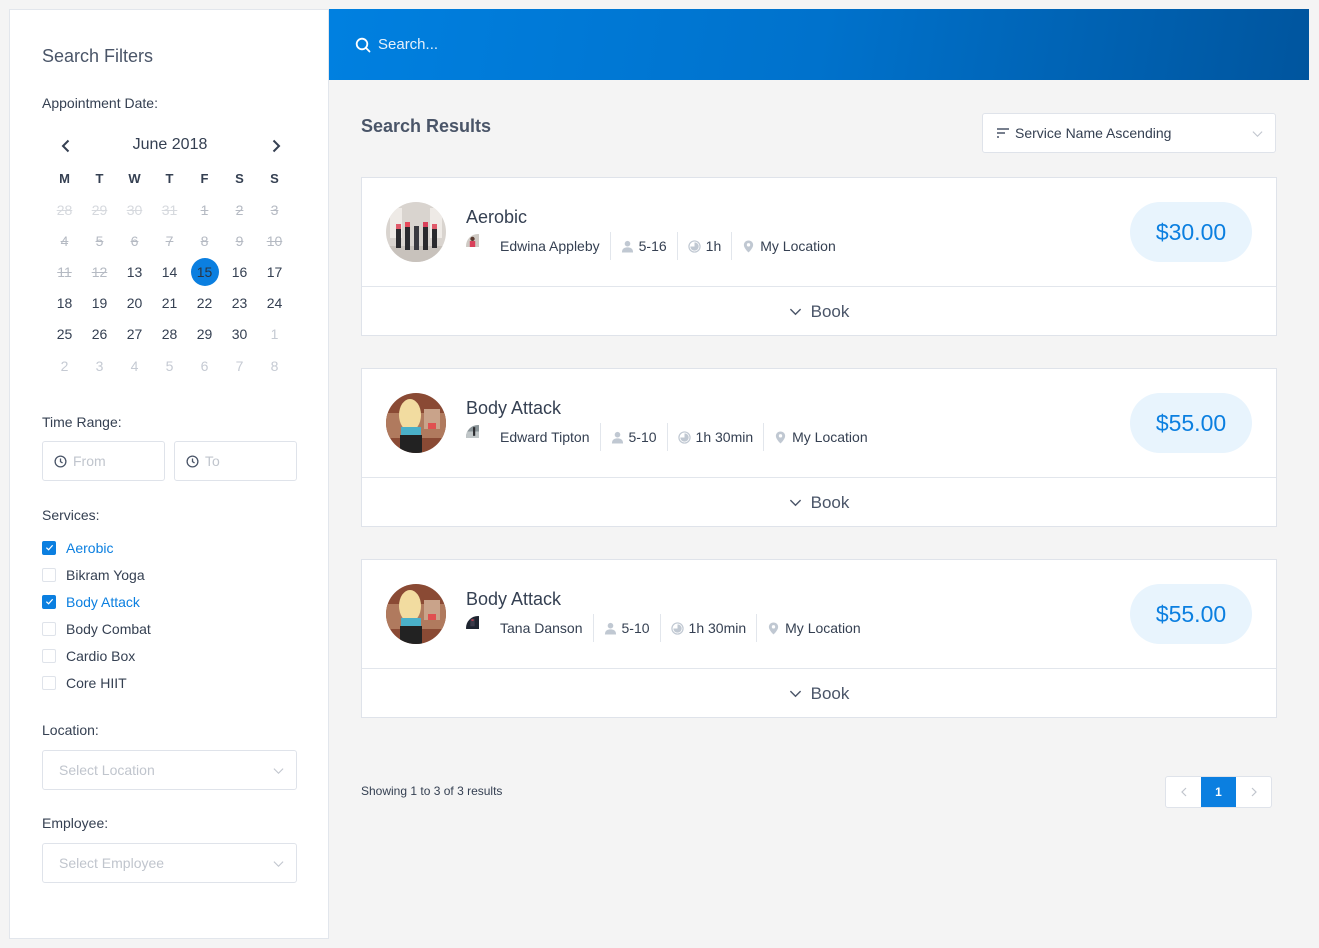 This screenshot has width=1319, height=948. I want to click on calendar-day: 1, so click(274, 334).